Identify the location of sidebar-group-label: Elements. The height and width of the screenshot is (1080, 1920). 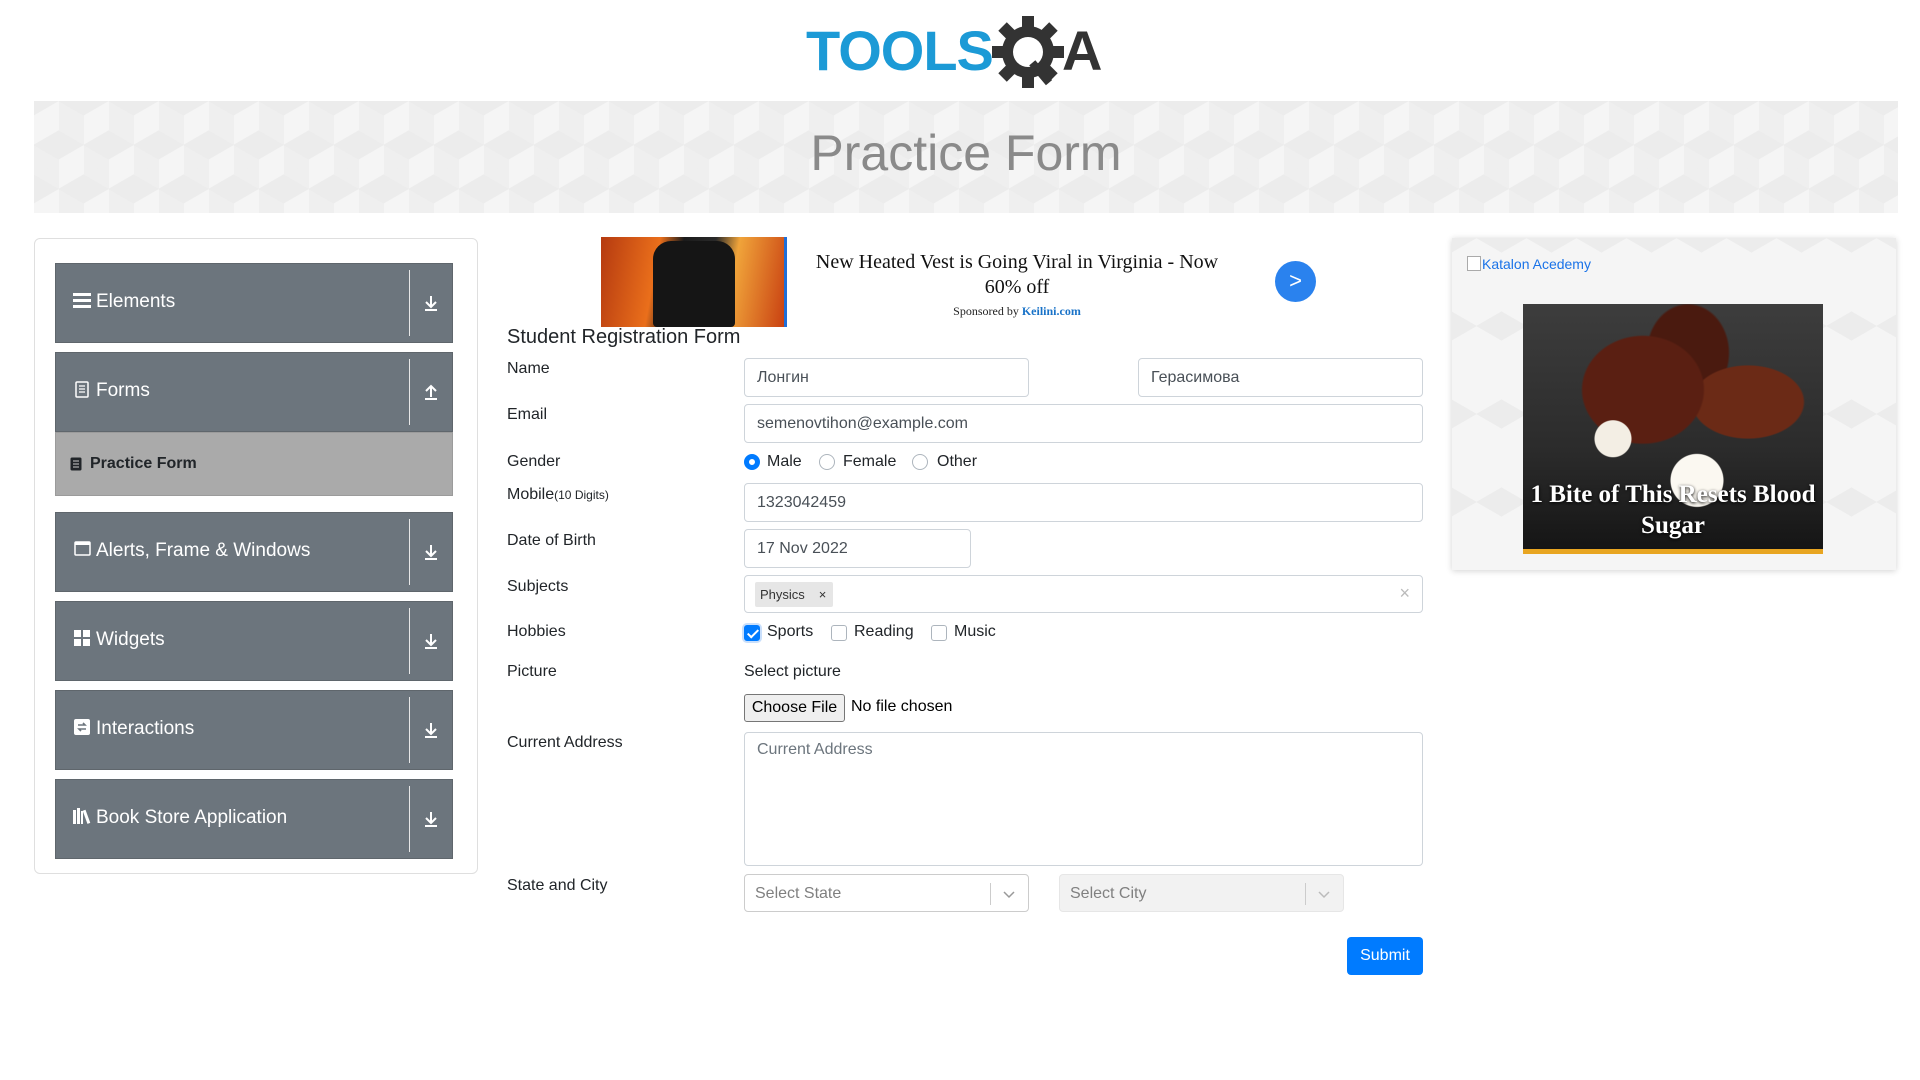
(136, 301).